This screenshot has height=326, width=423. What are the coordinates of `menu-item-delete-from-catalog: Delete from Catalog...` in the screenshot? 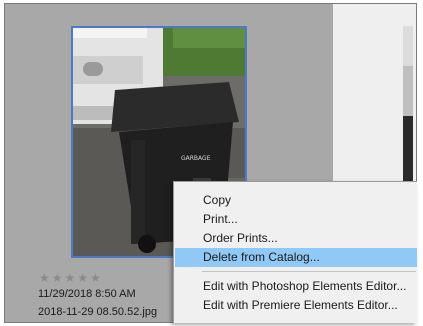 It's located at (296, 257).